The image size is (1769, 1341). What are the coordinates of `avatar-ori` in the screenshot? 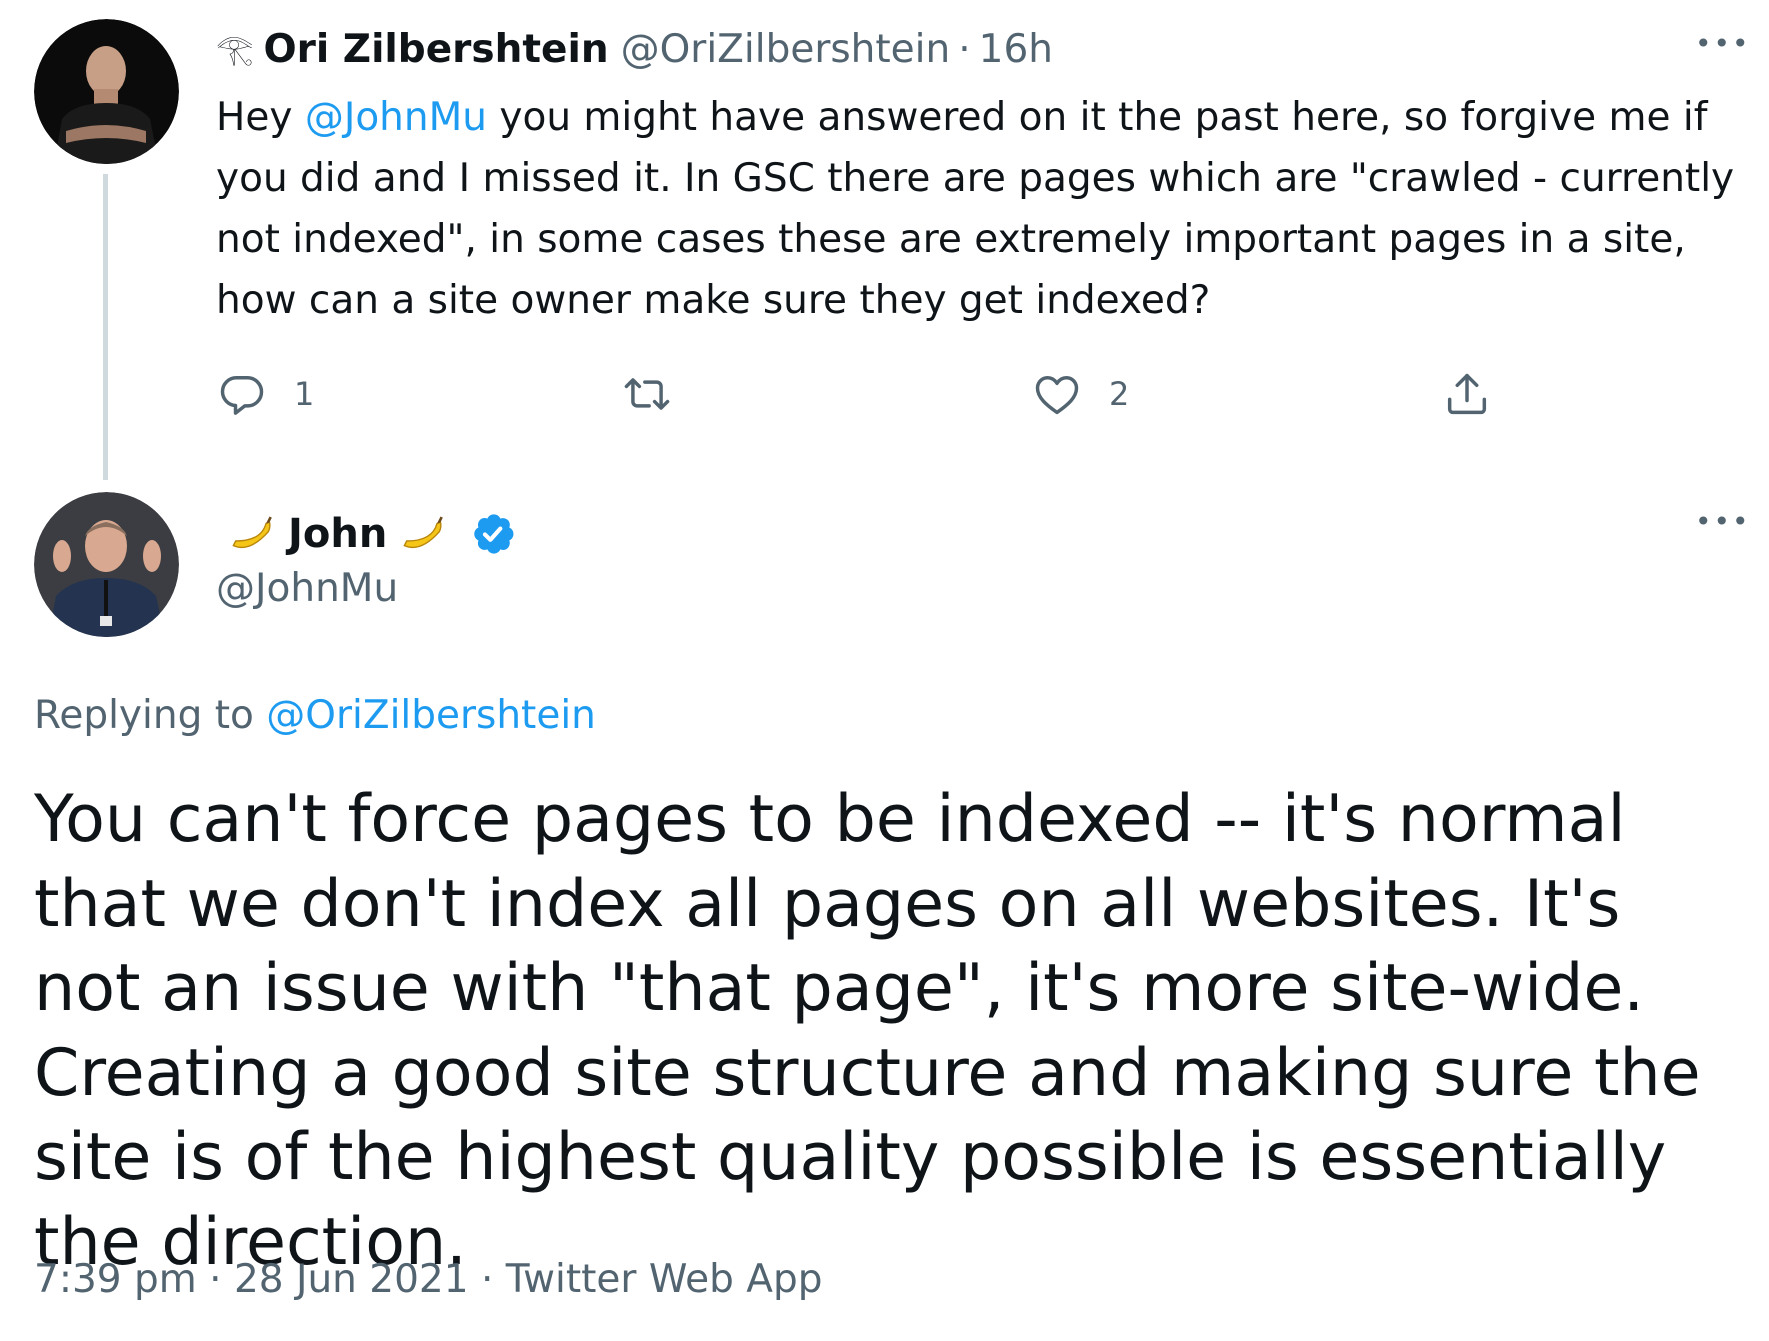 It's located at (106, 91).